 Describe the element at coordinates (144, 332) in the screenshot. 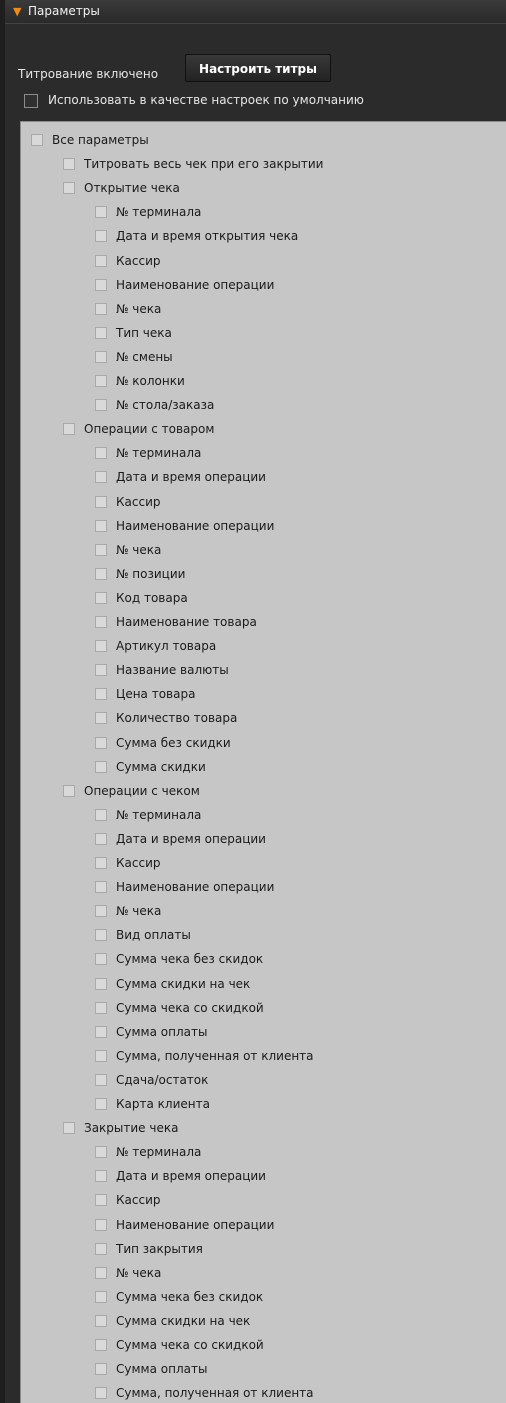

I see `tree-node-label: Тип чека` at that location.